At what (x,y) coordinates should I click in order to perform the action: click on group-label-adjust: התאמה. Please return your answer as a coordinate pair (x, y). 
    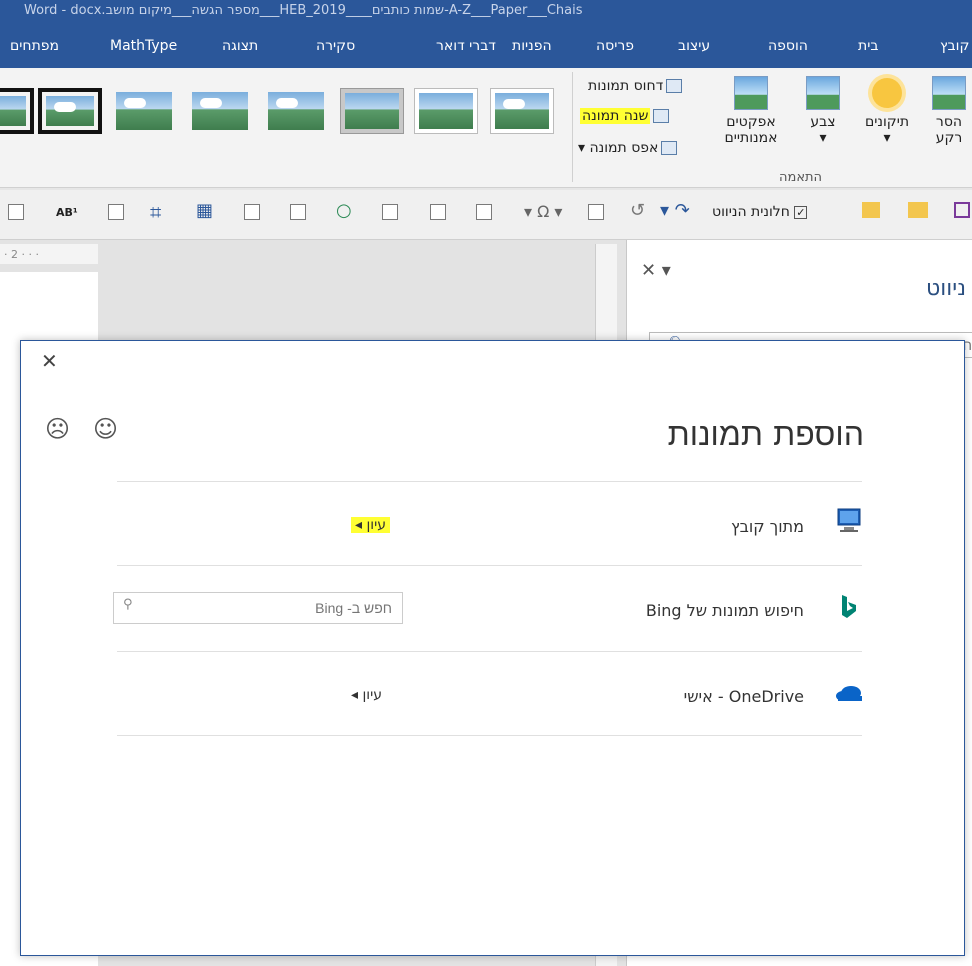
    Looking at the image, I should click on (801, 177).